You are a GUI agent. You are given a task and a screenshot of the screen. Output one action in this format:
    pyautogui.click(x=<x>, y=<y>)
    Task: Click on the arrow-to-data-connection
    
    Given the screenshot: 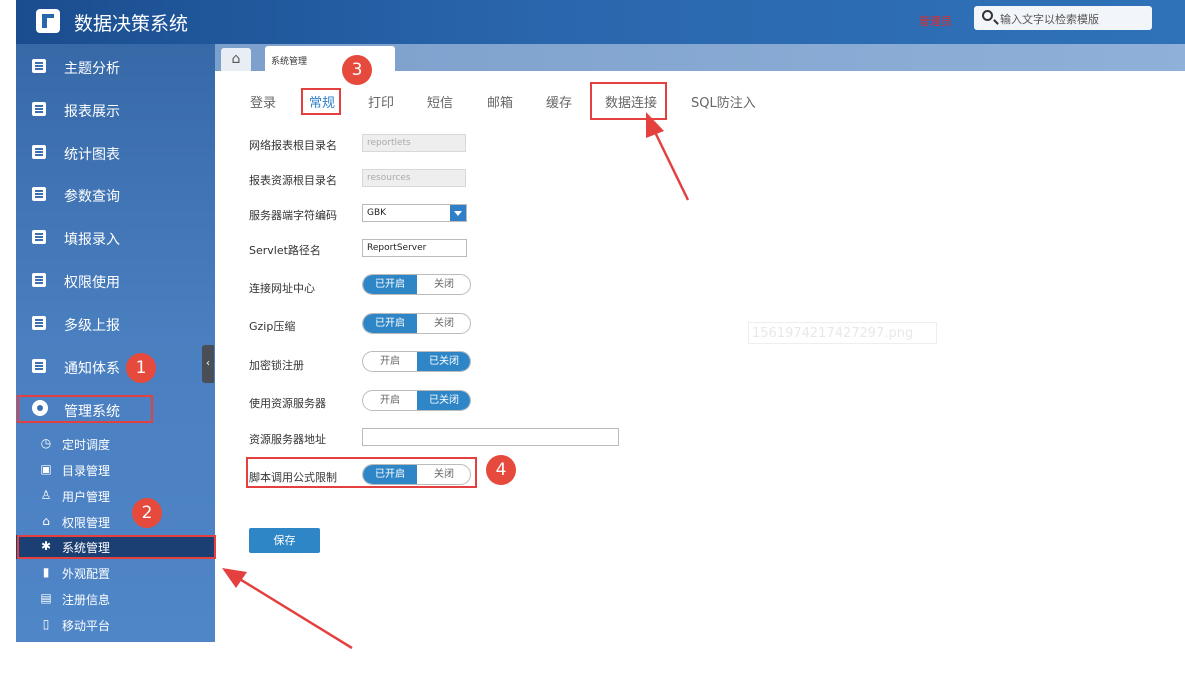 What is the action you would take?
    pyautogui.click(x=668, y=156)
    